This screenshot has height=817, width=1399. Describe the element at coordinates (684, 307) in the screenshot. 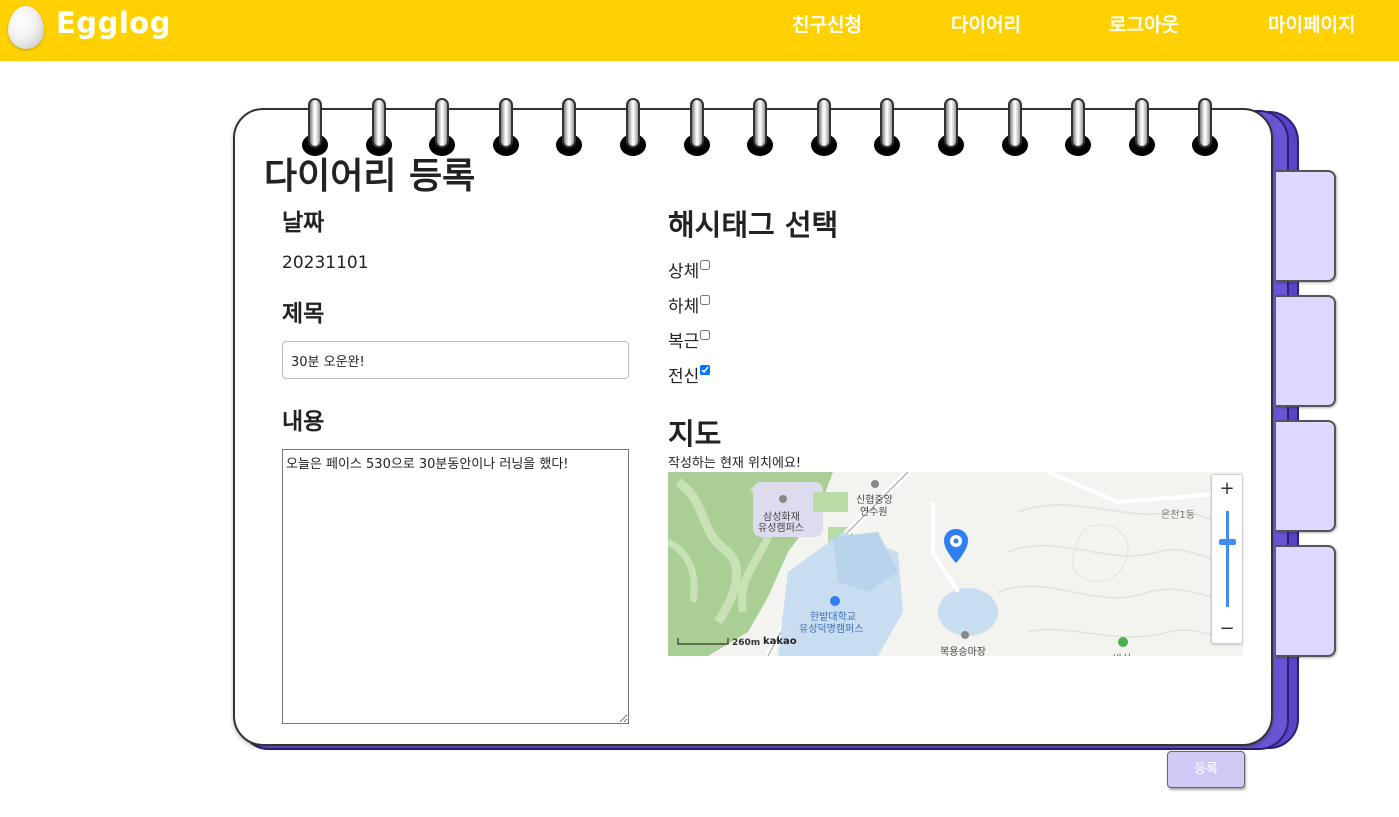

I see `tag-label: 하체` at that location.